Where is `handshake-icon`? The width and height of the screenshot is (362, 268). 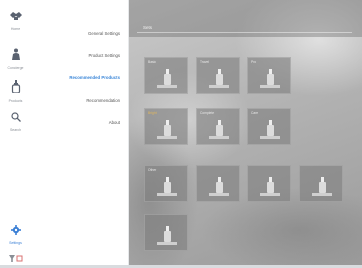 handshake-icon is located at coordinates (16, 17).